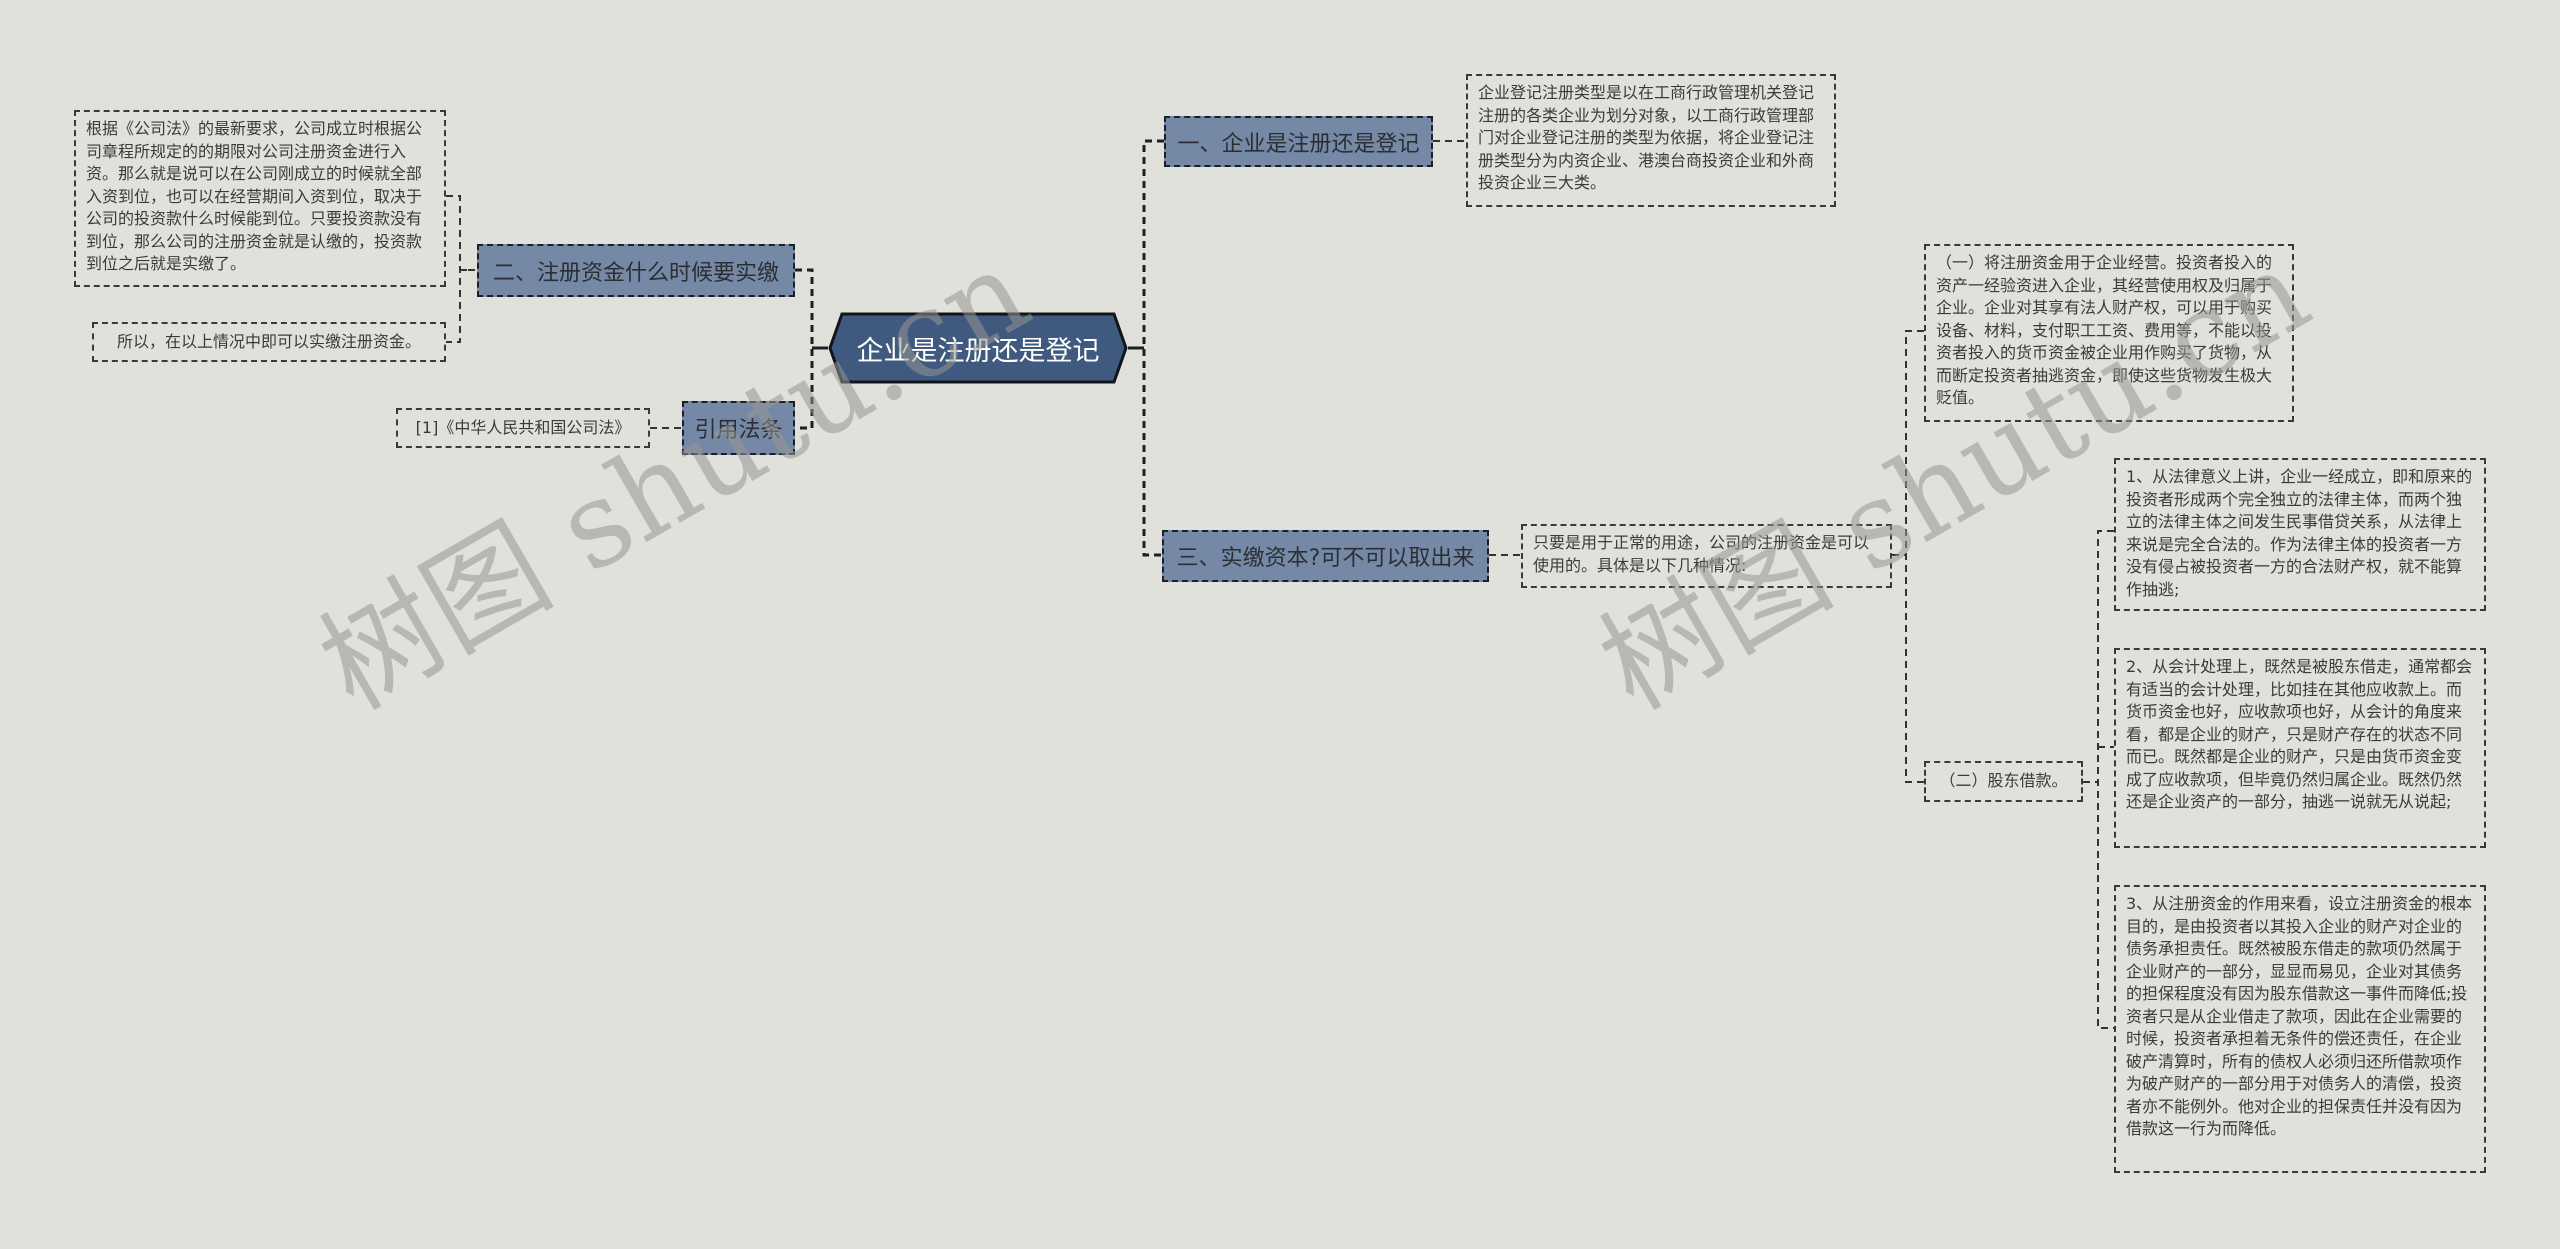 Image resolution: width=2560 pixels, height=1249 pixels. I want to click on leaf-shareholder-loan: （二）股东借款。, so click(2003, 781).